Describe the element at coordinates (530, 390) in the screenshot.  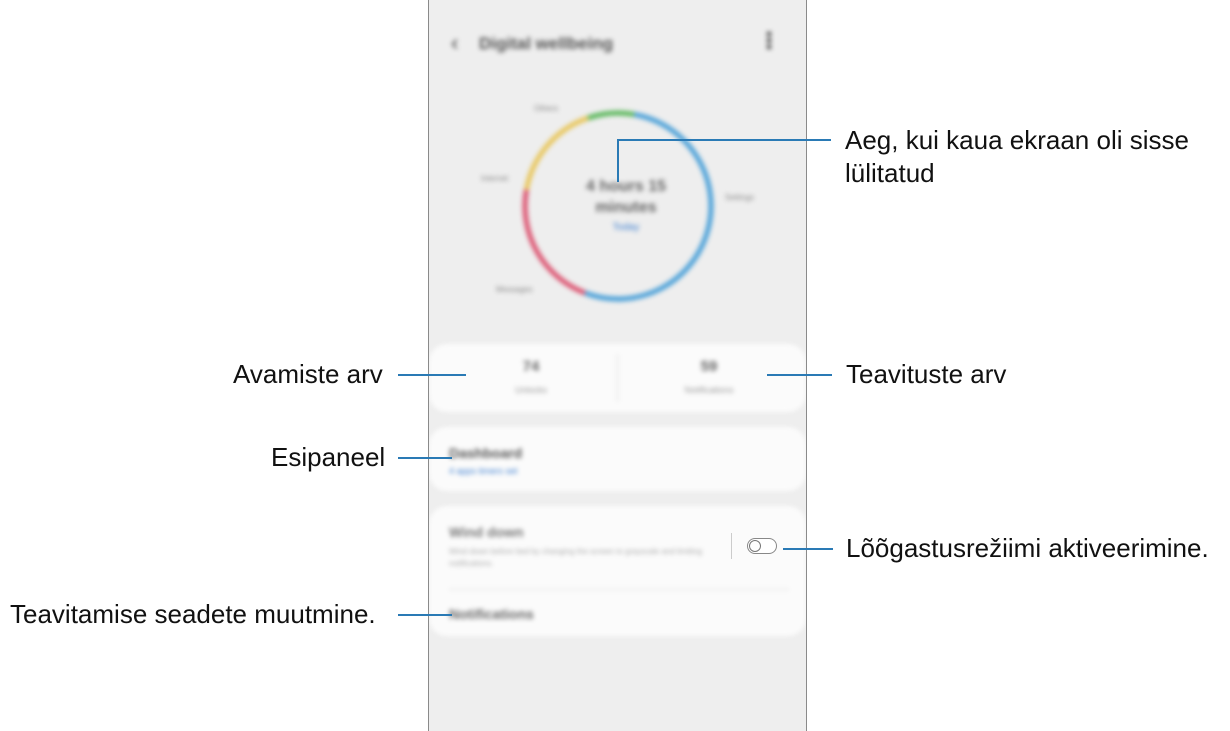
I see `unlocks-label: Unlocks` at that location.